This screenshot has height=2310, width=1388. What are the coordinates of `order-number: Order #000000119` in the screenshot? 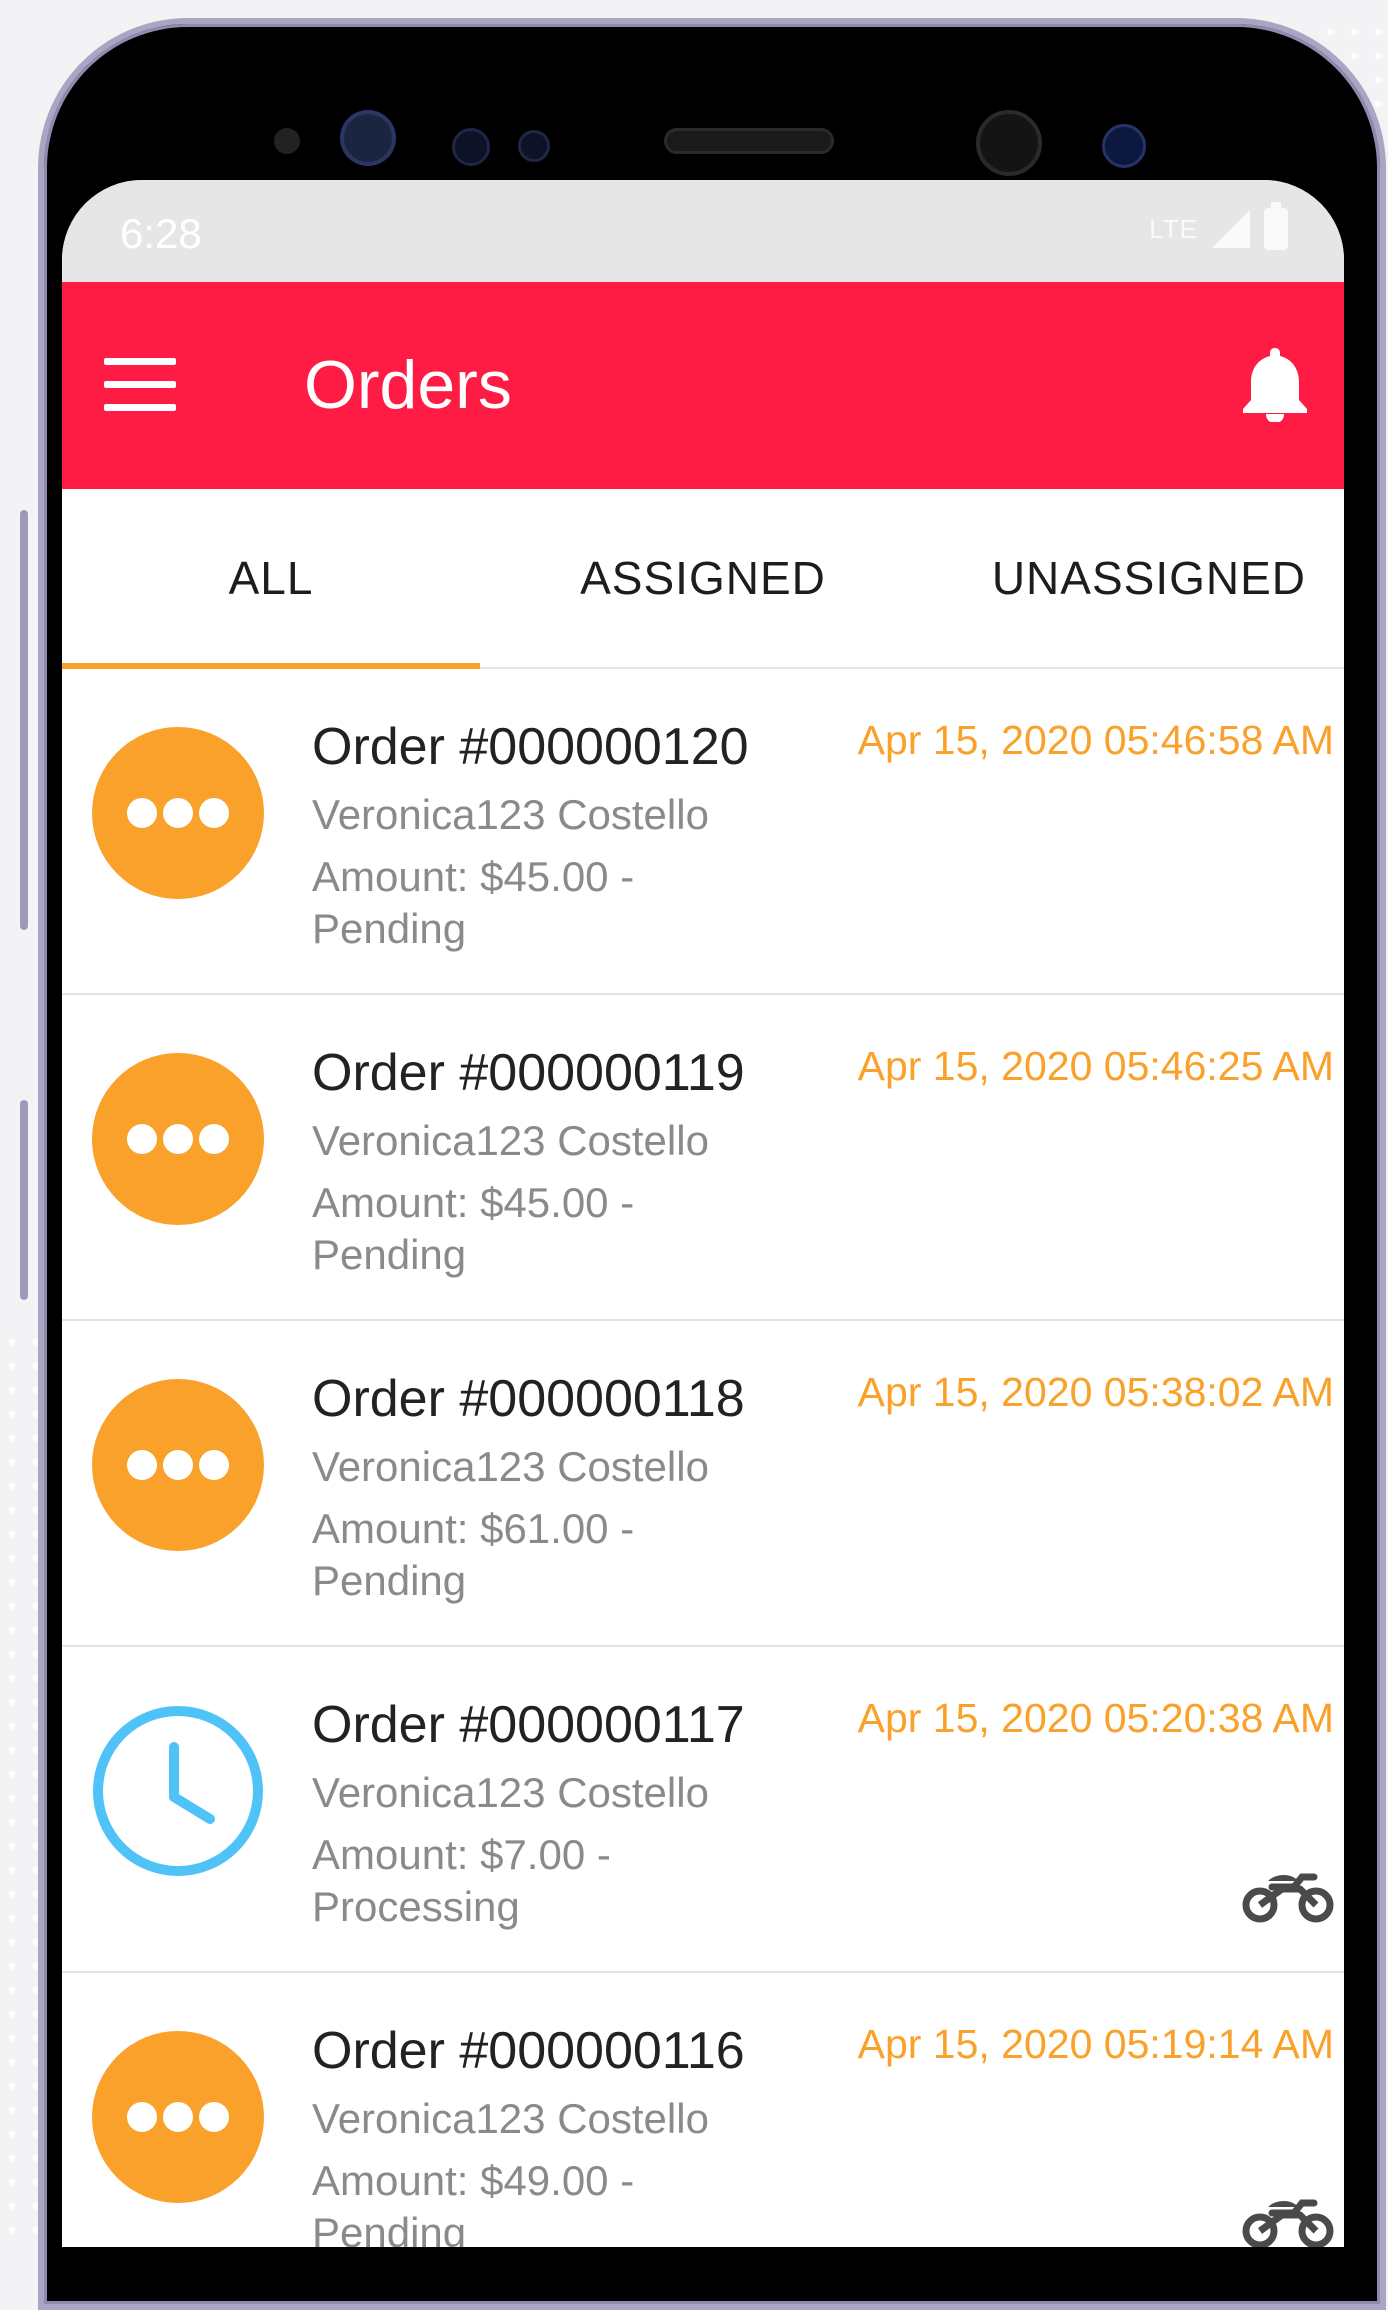 It's located at (528, 1073).